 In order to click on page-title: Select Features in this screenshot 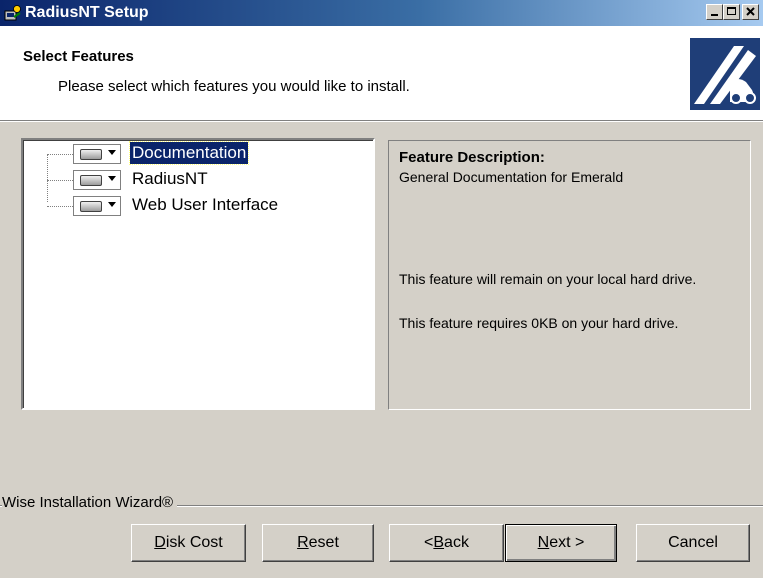, I will do `click(78, 56)`.